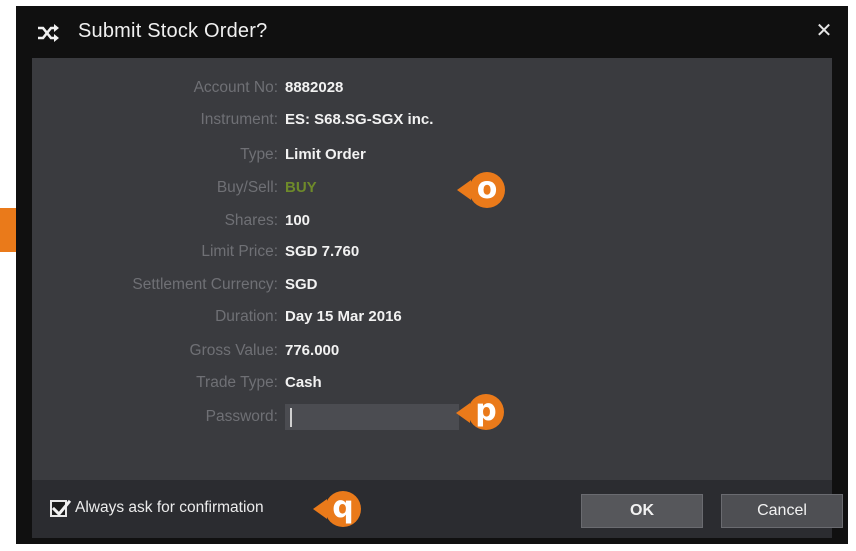 Image resolution: width=856 pixels, height=551 pixels. I want to click on row-limit-price: Limit Price: SGD 7.760, so click(432, 252).